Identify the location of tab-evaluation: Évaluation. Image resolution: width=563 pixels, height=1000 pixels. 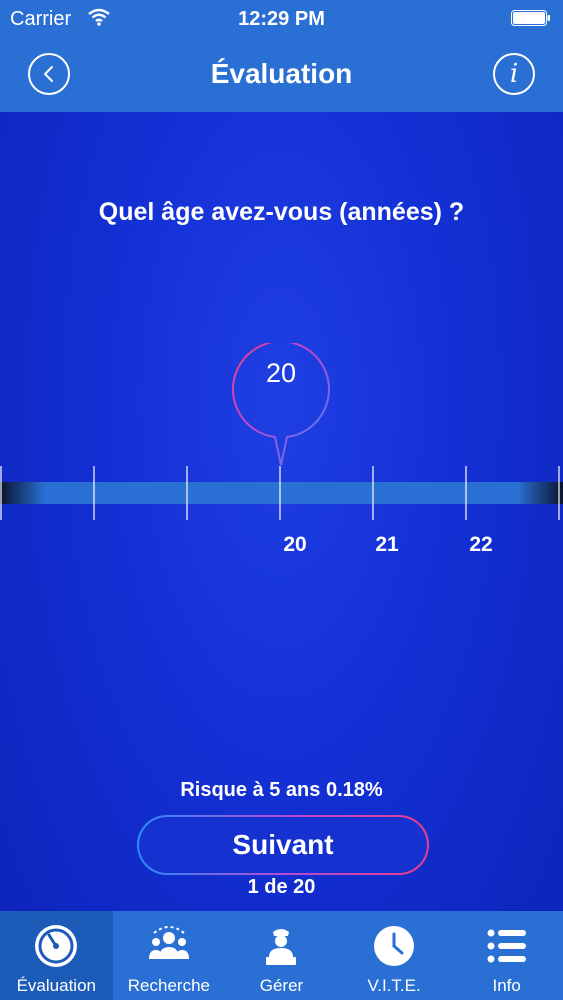
(56, 955).